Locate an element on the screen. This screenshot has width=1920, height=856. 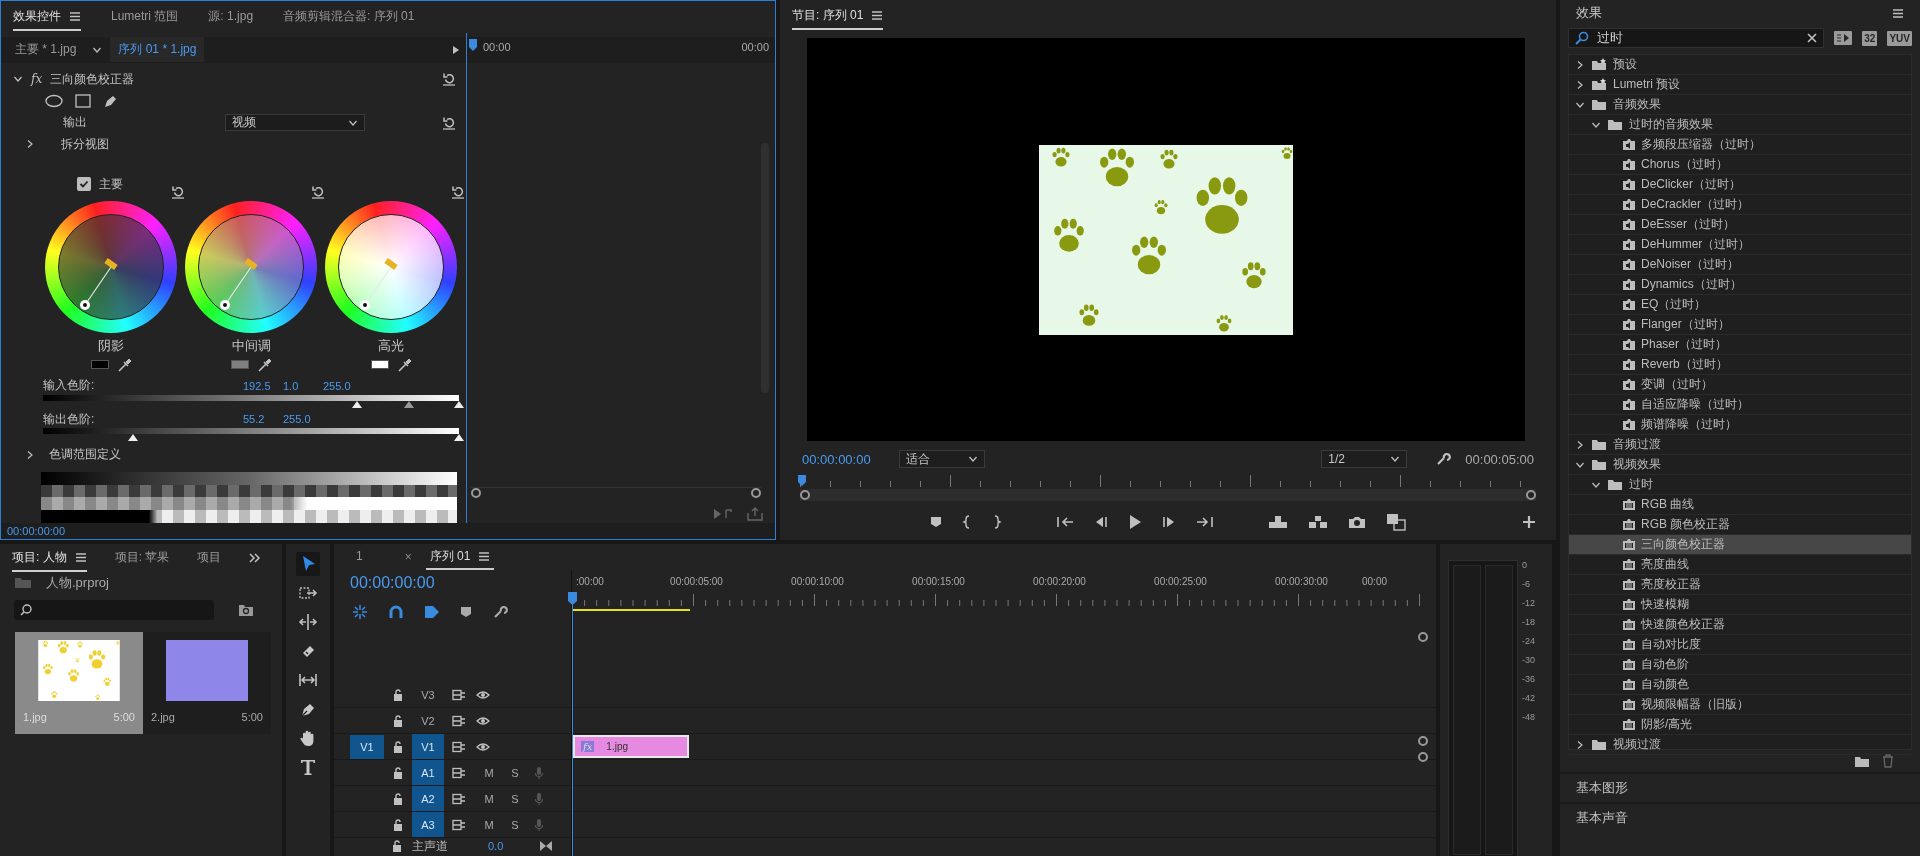
track-target: A1 is located at coordinates (428, 772).